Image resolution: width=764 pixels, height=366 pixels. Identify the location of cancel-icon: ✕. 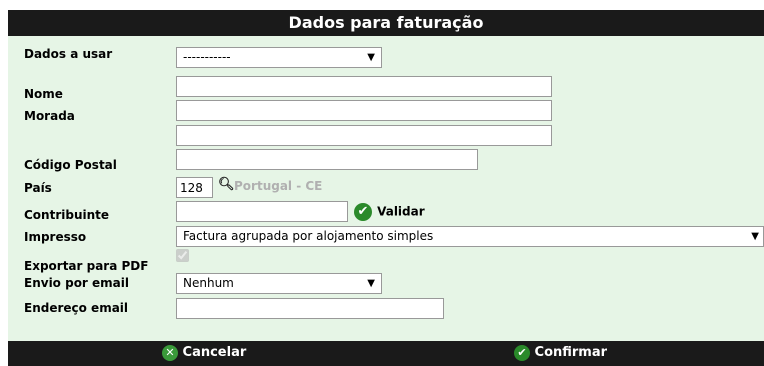
(170, 352).